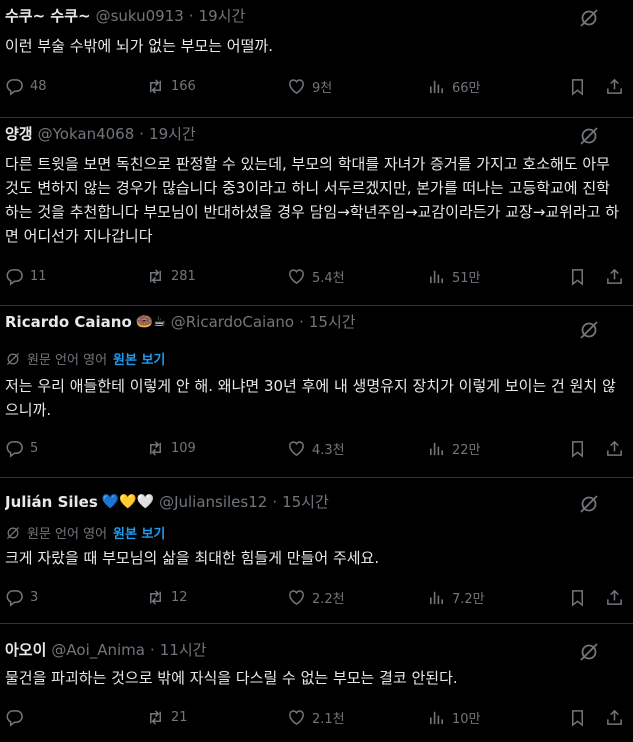 The image size is (633, 742). Describe the element at coordinates (183, 650) in the screenshot. I see `post-time: 11시간` at that location.